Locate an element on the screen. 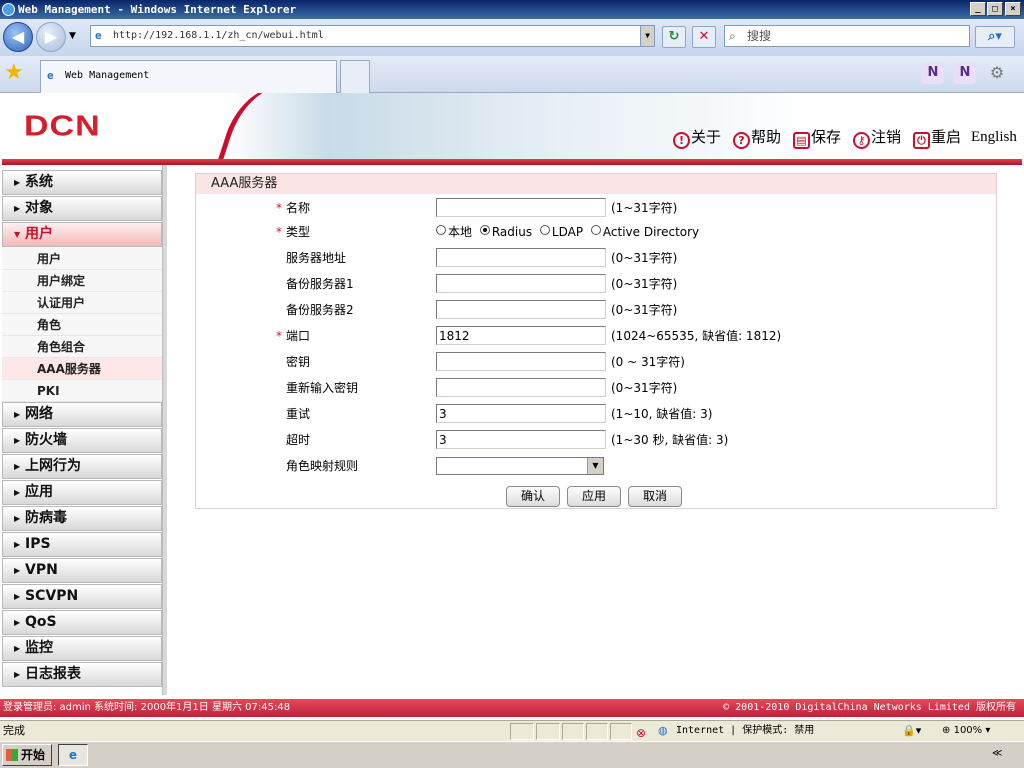 Image resolution: width=1024 pixels, height=768 pixels. restart-link: ⏻ 重启 is located at coordinates (937, 138).